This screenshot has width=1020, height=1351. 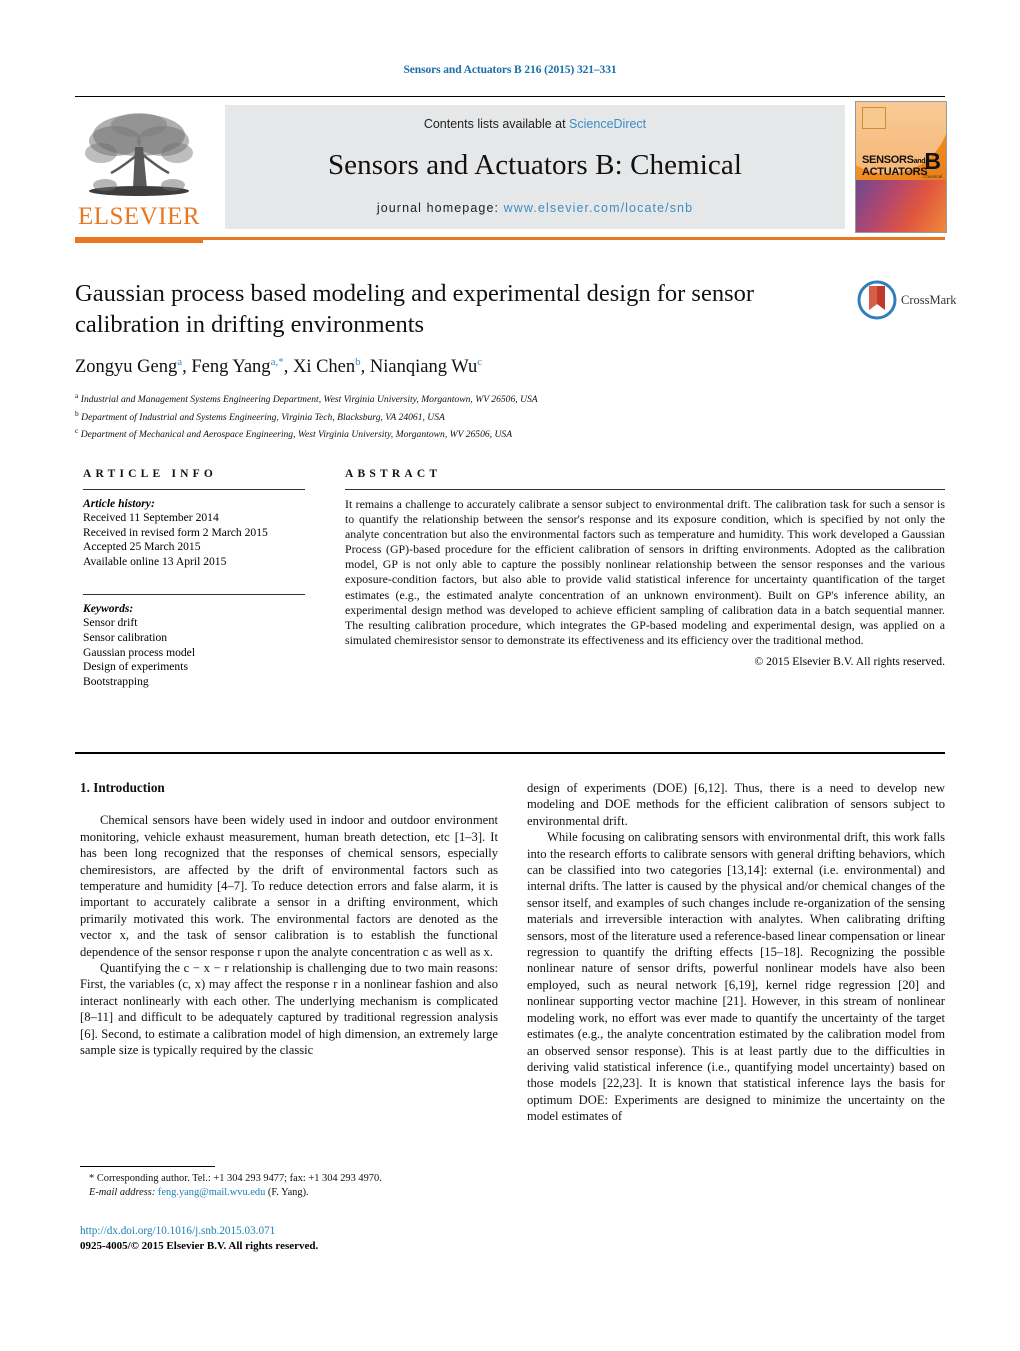 I want to click on cover-series-letter: B, so click(x=932, y=161).